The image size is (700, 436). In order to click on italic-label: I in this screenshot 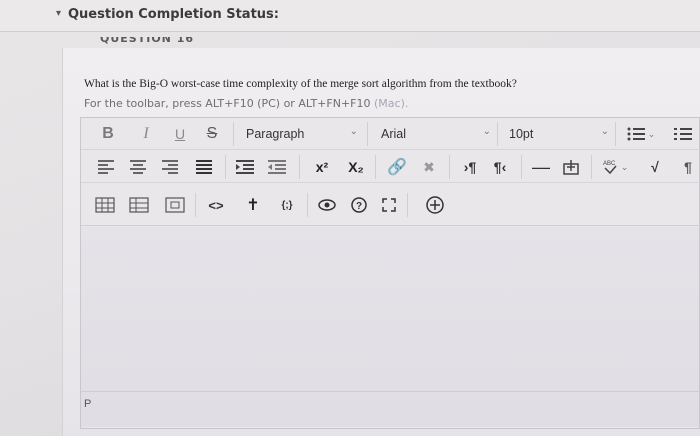, I will do `click(146, 133)`.